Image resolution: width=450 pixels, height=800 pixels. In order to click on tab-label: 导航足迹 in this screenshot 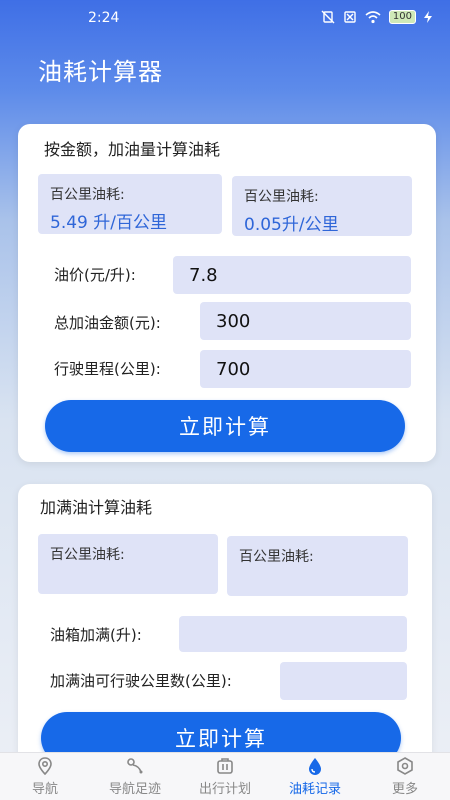, I will do `click(134, 789)`.